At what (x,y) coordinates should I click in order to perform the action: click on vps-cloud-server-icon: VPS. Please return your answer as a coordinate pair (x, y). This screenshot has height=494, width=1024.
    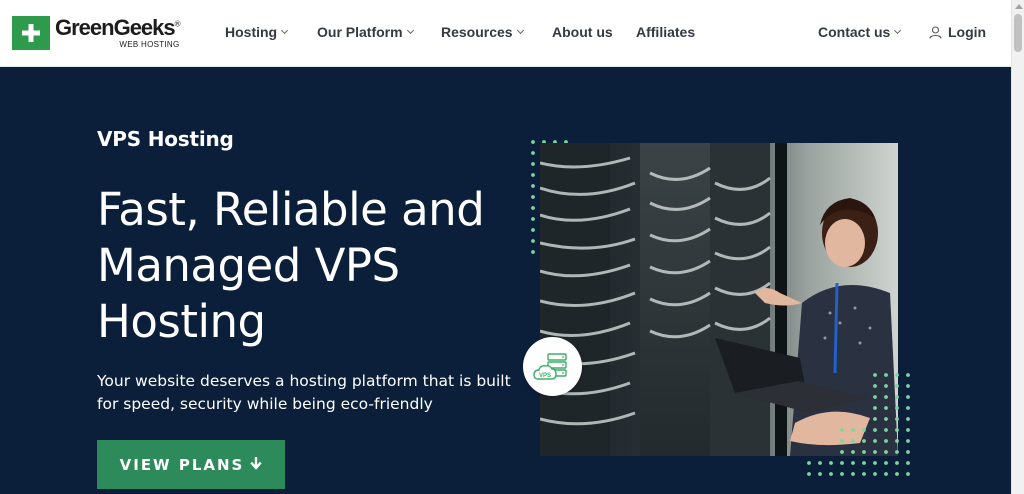
    Looking at the image, I should click on (549, 366).